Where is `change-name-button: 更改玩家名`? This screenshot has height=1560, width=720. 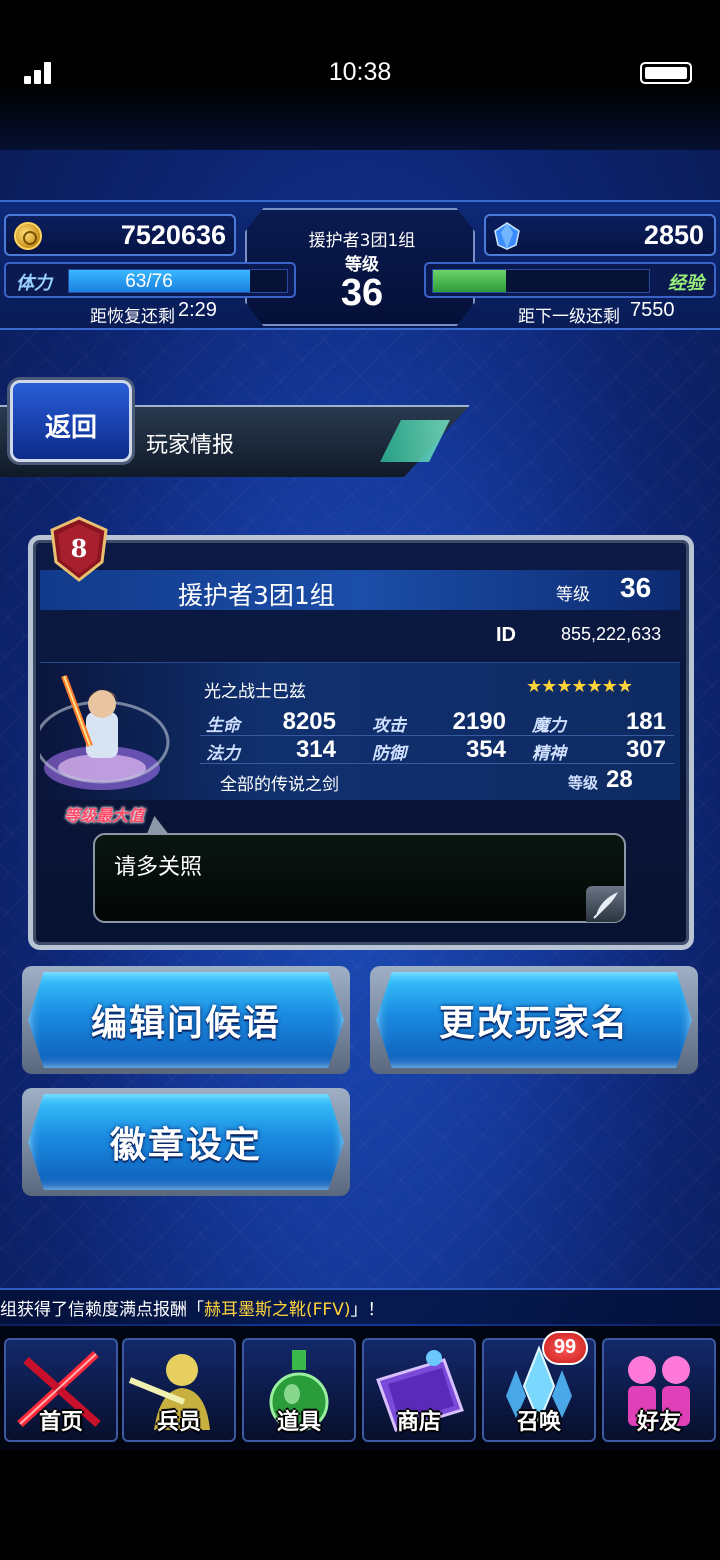
change-name-button: 更改玩家名 is located at coordinates (534, 1020).